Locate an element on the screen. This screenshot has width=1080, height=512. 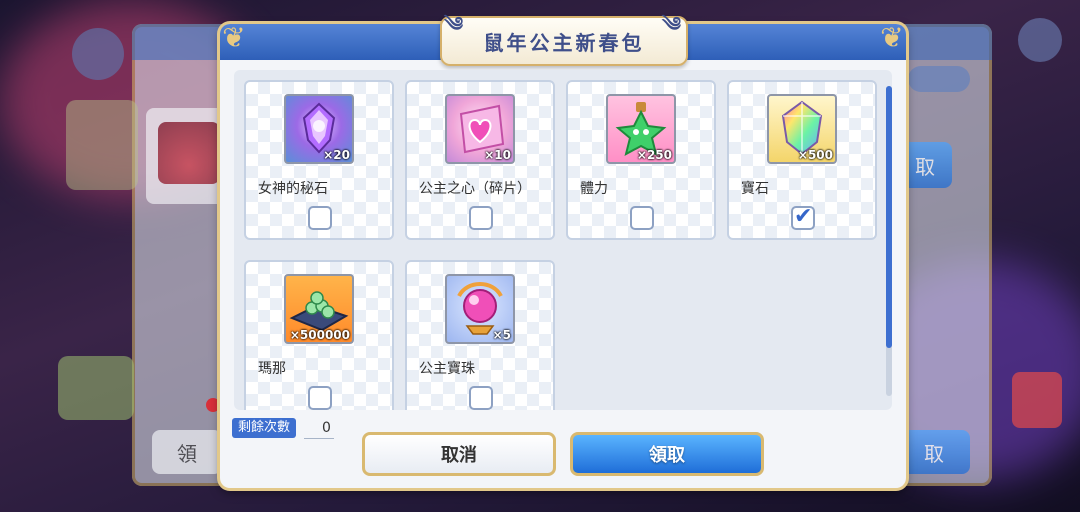
background-bottom-right-button: 取 is located at coordinates (934, 452).